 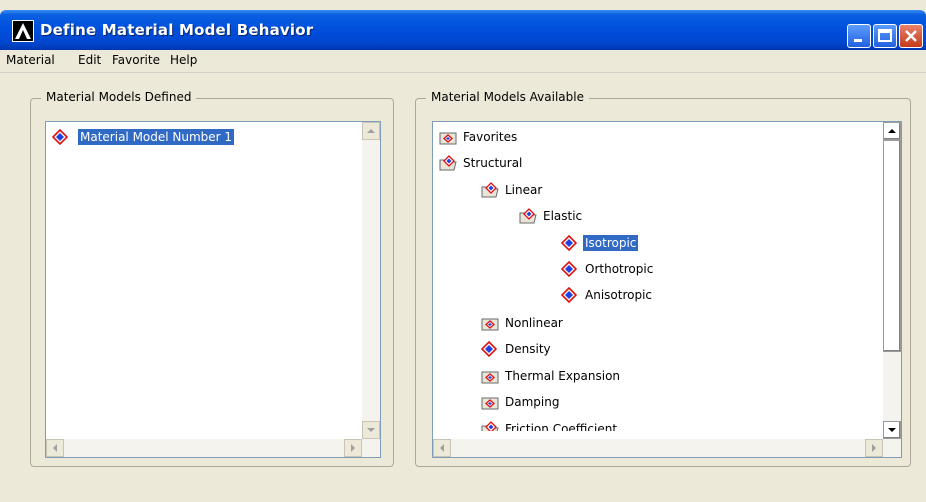 What do you see at coordinates (534, 323) in the screenshot?
I see `tree-item-label: Nonlinear` at bounding box center [534, 323].